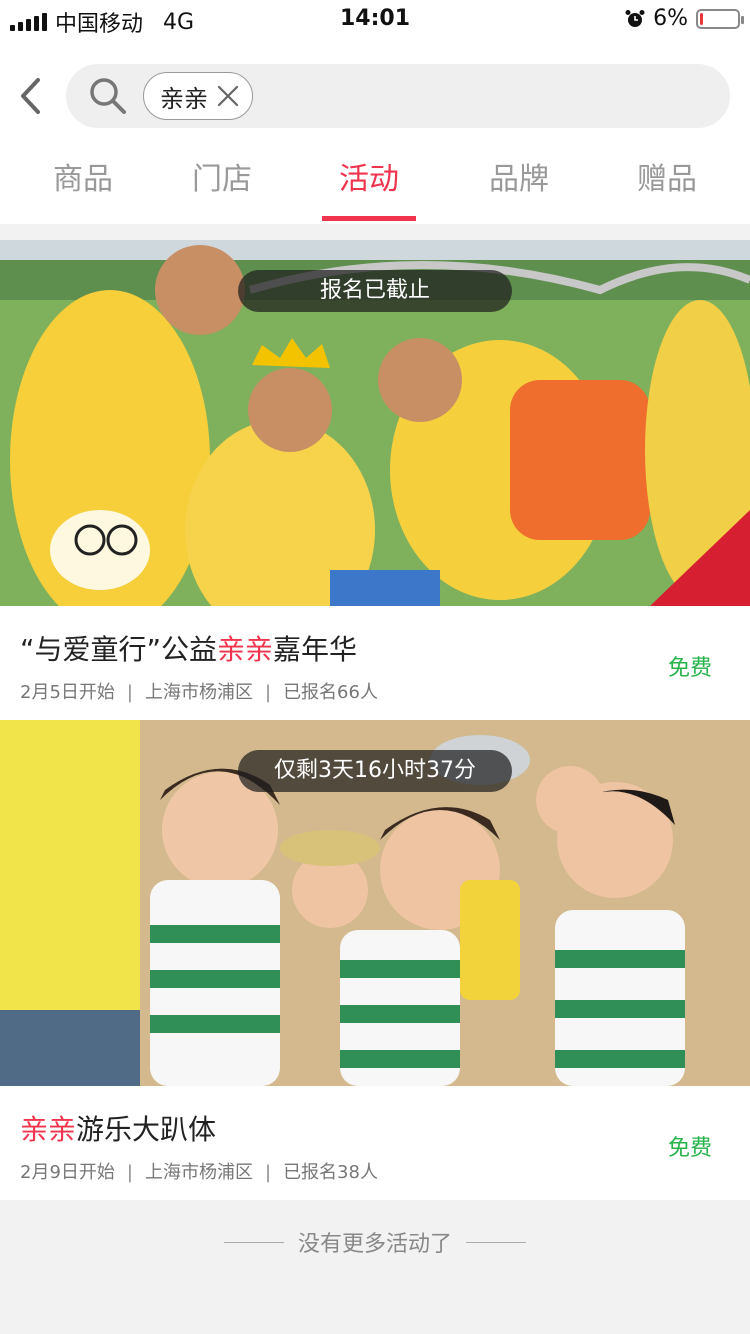 The width and height of the screenshot is (750, 1334). I want to click on category-tabs: 商品 门店 活动 品牌 赠品, so click(375, 188).